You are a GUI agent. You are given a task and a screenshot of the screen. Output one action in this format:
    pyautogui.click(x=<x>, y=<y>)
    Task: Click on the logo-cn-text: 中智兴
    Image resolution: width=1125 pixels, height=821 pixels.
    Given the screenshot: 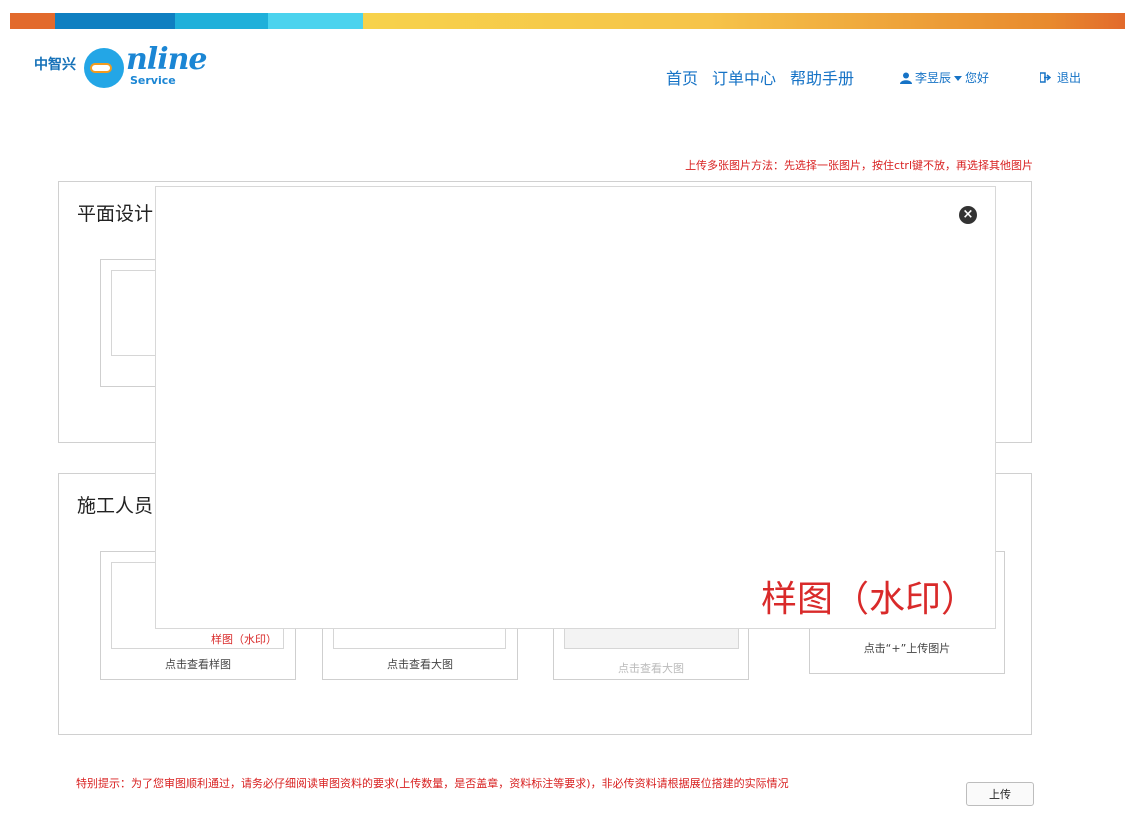 What is the action you would take?
    pyautogui.click(x=55, y=65)
    